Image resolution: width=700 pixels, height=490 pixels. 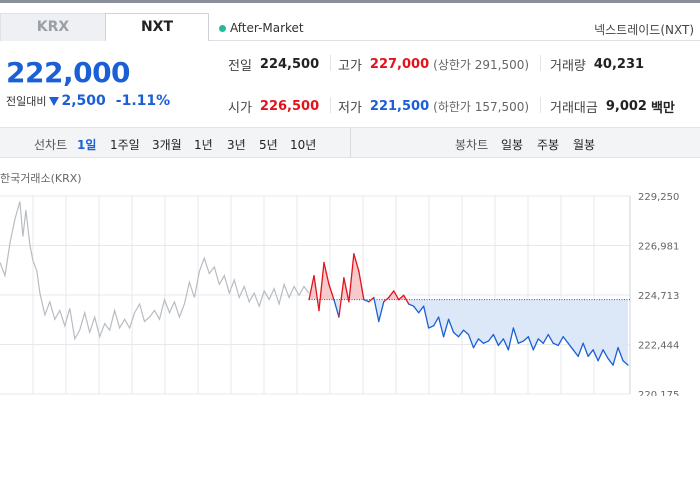 What do you see at coordinates (399, 106) in the screenshot?
I see `stat-value: 221,500` at bounding box center [399, 106].